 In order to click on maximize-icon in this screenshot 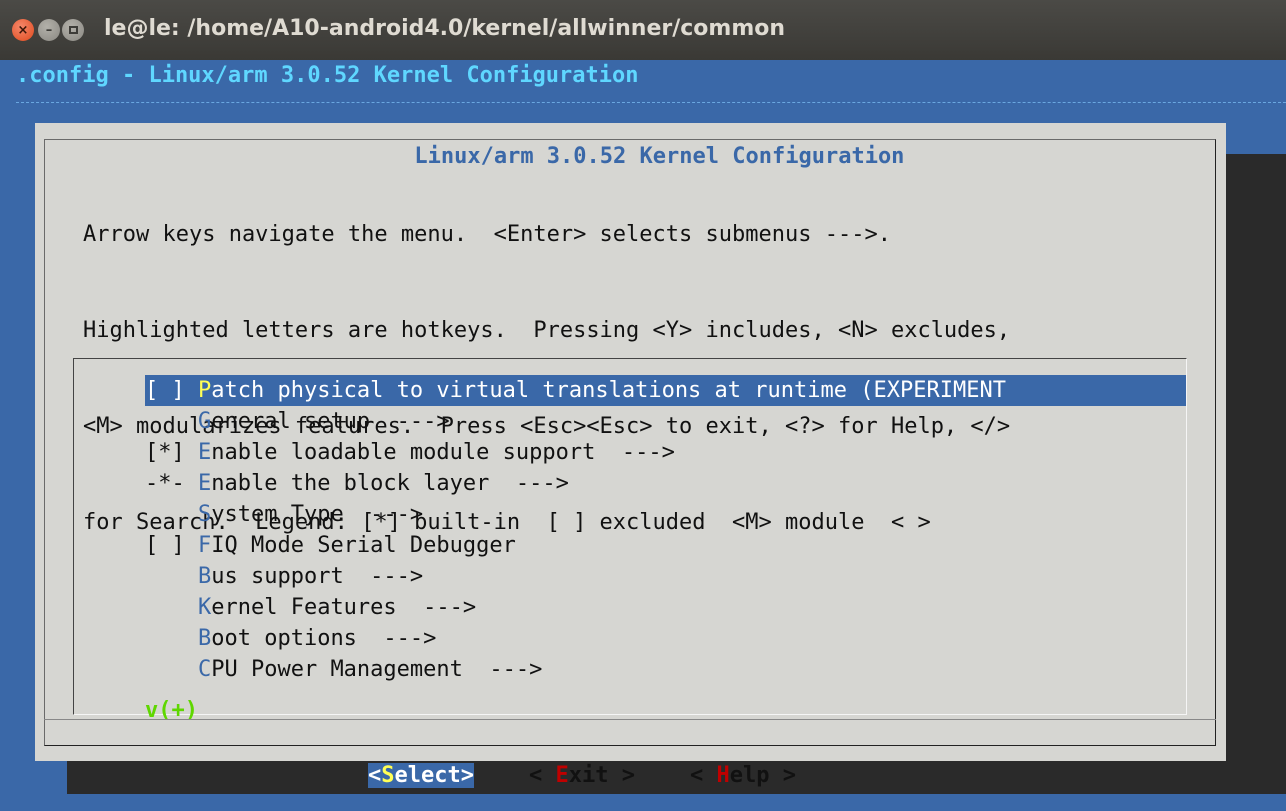, I will do `click(73, 30)`.